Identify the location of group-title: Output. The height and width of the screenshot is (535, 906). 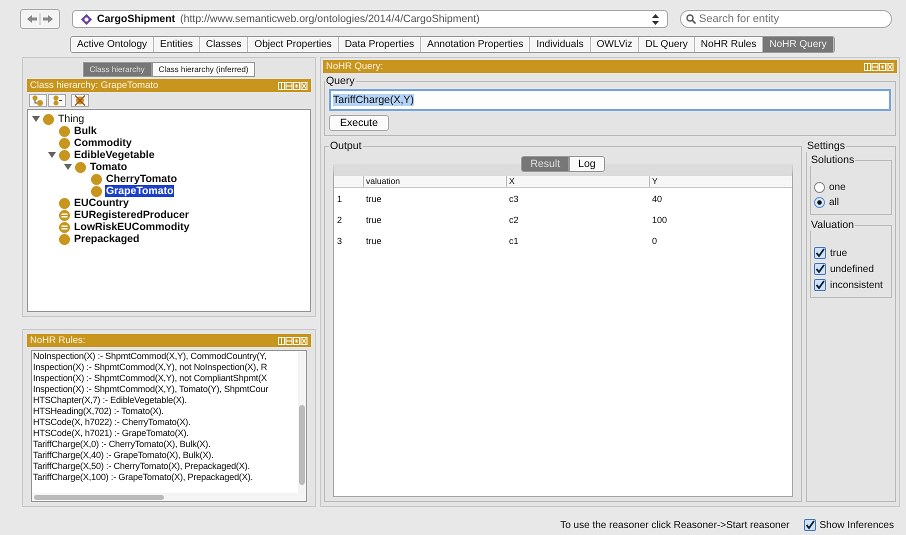
(346, 146).